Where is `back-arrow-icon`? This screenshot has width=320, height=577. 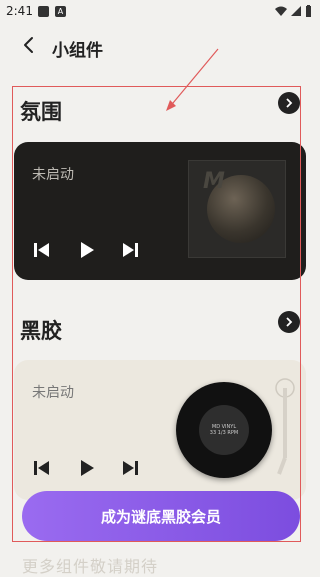
back-arrow-icon is located at coordinates (29, 45).